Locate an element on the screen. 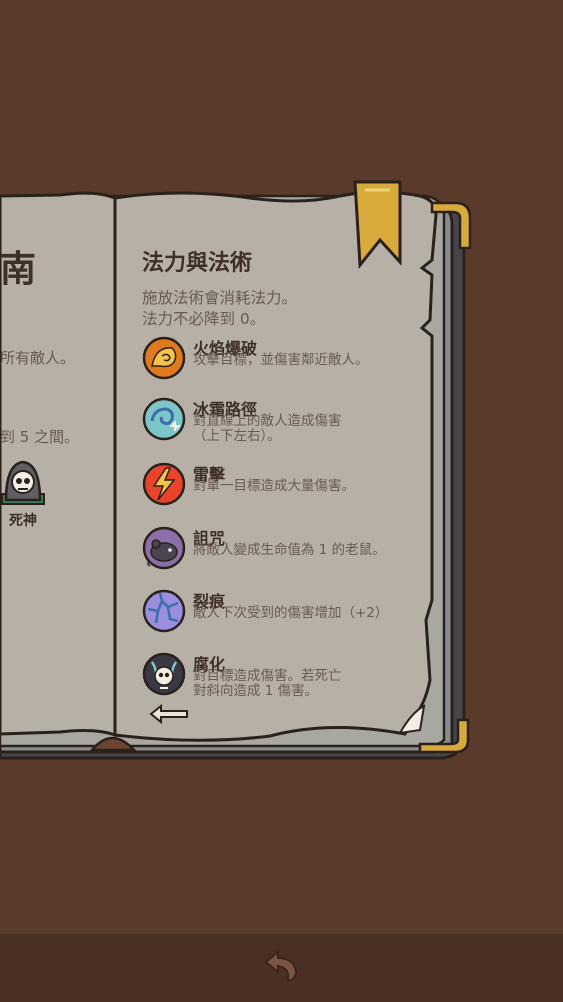 Image resolution: width=563 pixels, height=1002 pixels. intro-line: 法力不必降到 0。 is located at coordinates (204, 319).